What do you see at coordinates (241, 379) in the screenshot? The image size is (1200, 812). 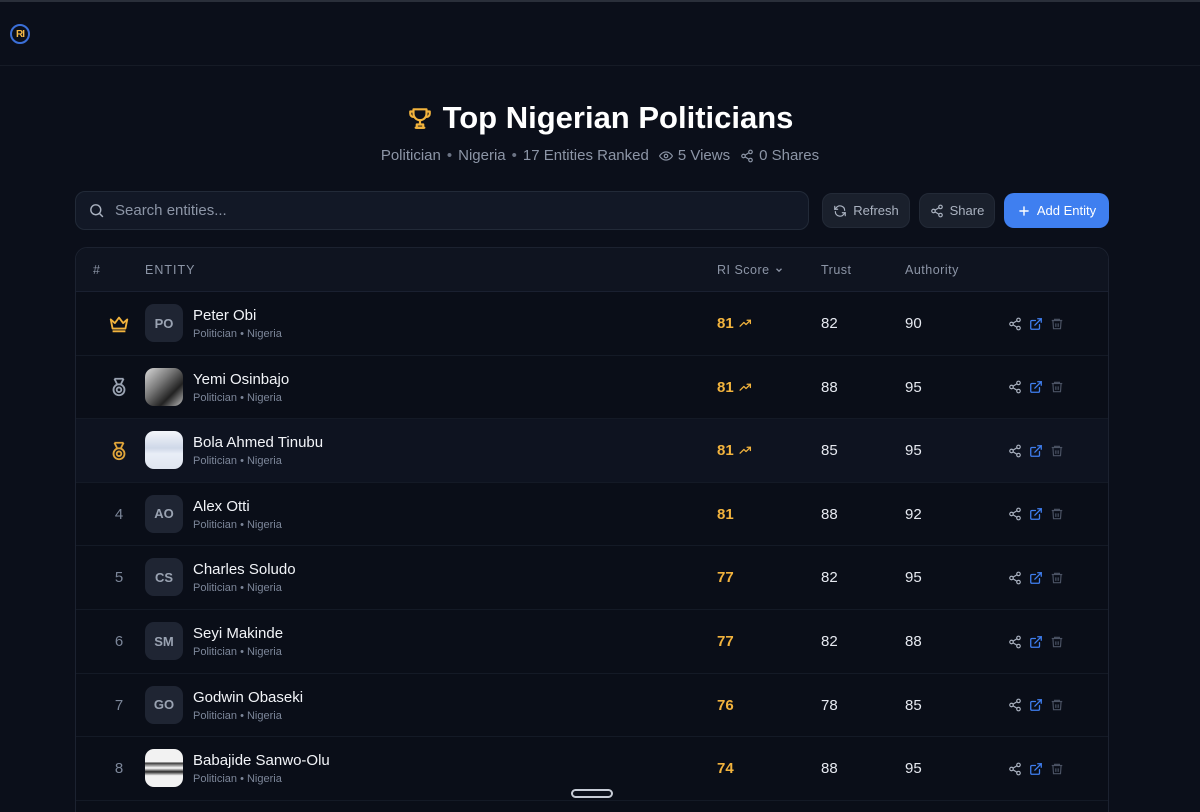 I see `entity-name: Yemi Osinbajo` at bounding box center [241, 379].